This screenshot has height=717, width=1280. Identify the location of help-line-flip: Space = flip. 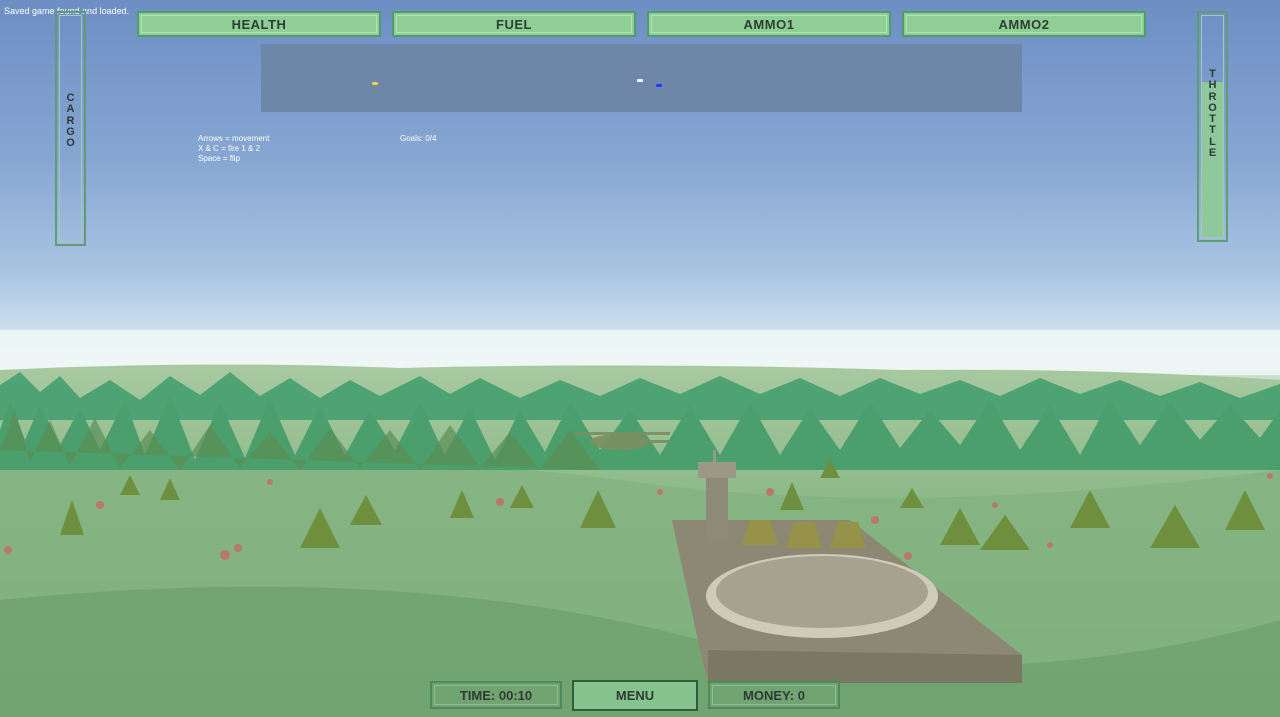
(219, 158).